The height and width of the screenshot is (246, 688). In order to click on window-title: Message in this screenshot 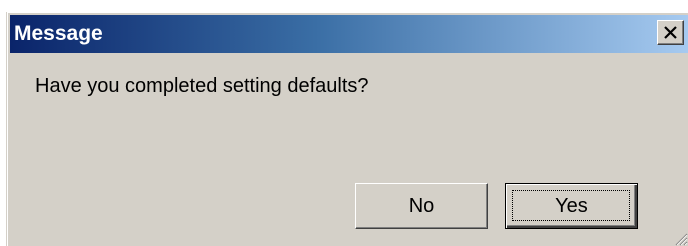, I will do `click(58, 33)`.